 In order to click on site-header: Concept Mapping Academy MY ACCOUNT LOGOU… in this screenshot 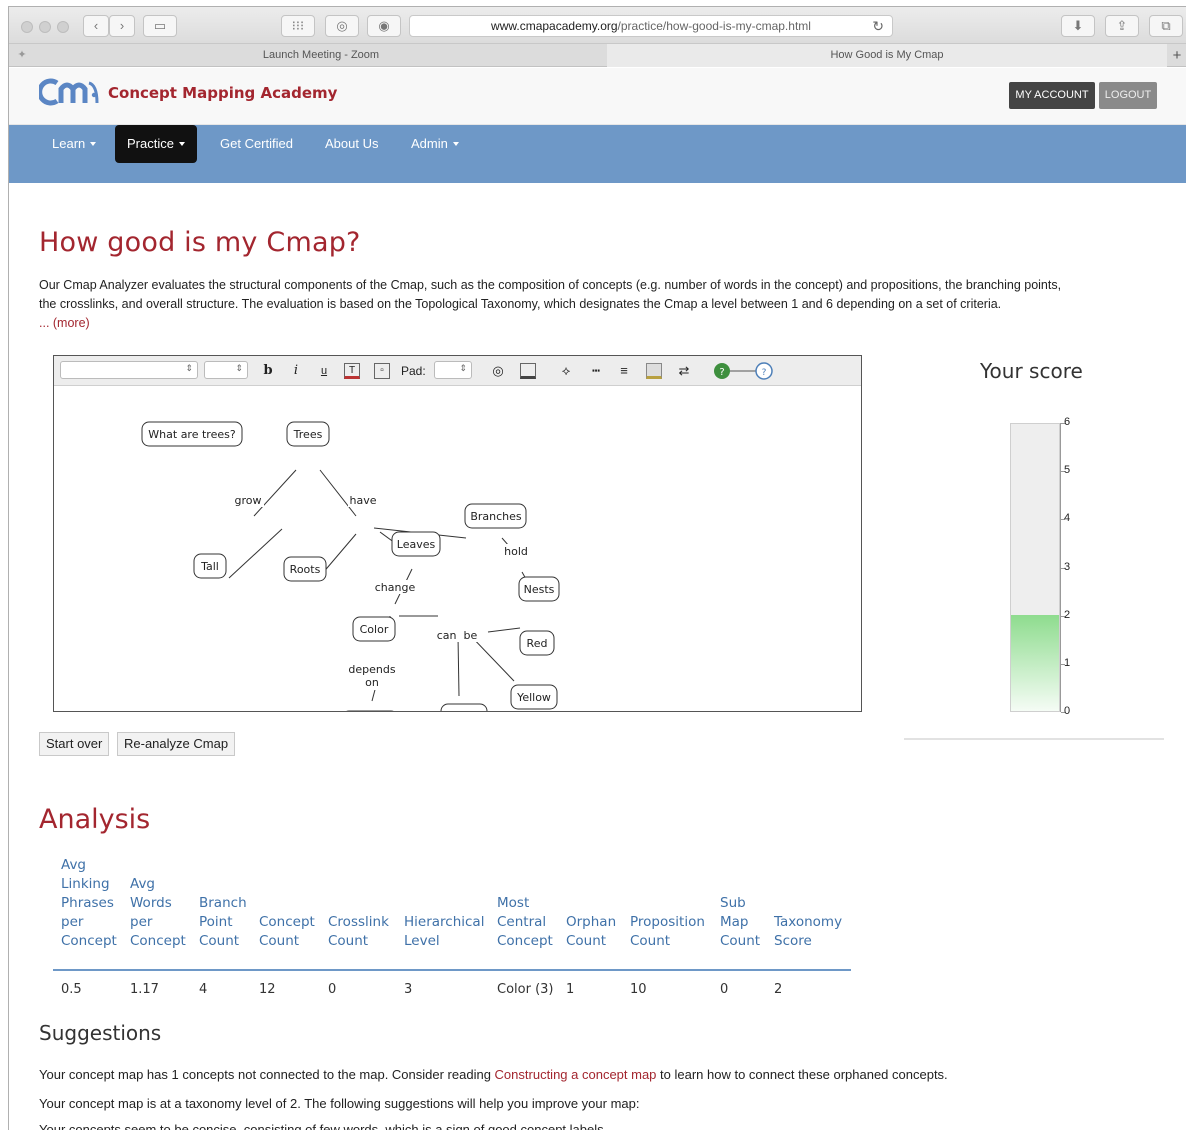, I will do `click(597, 96)`.